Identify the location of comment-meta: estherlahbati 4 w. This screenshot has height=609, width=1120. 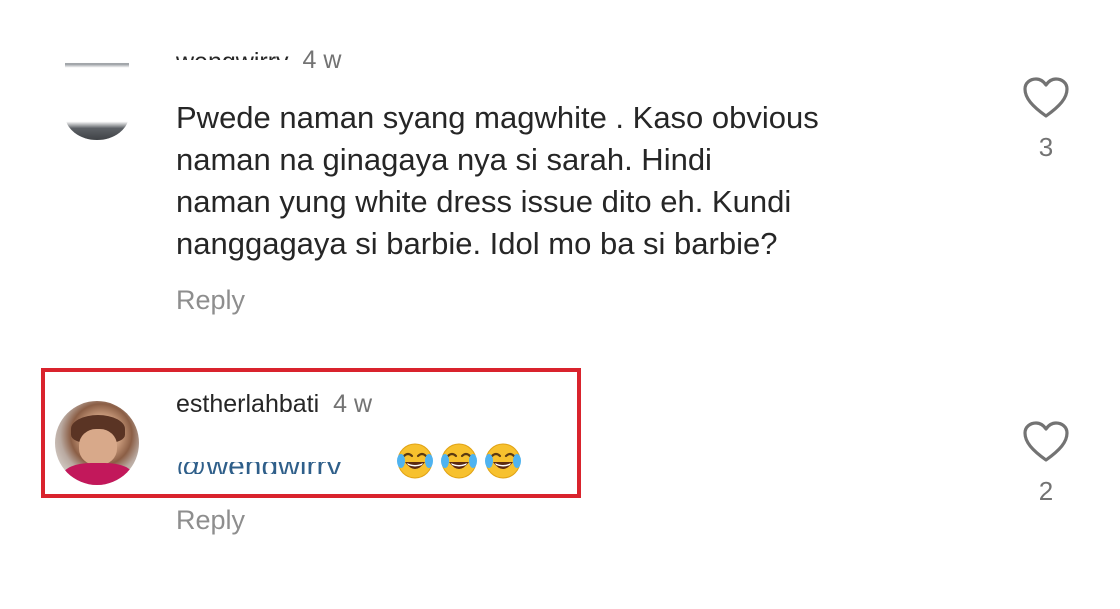
(274, 404).